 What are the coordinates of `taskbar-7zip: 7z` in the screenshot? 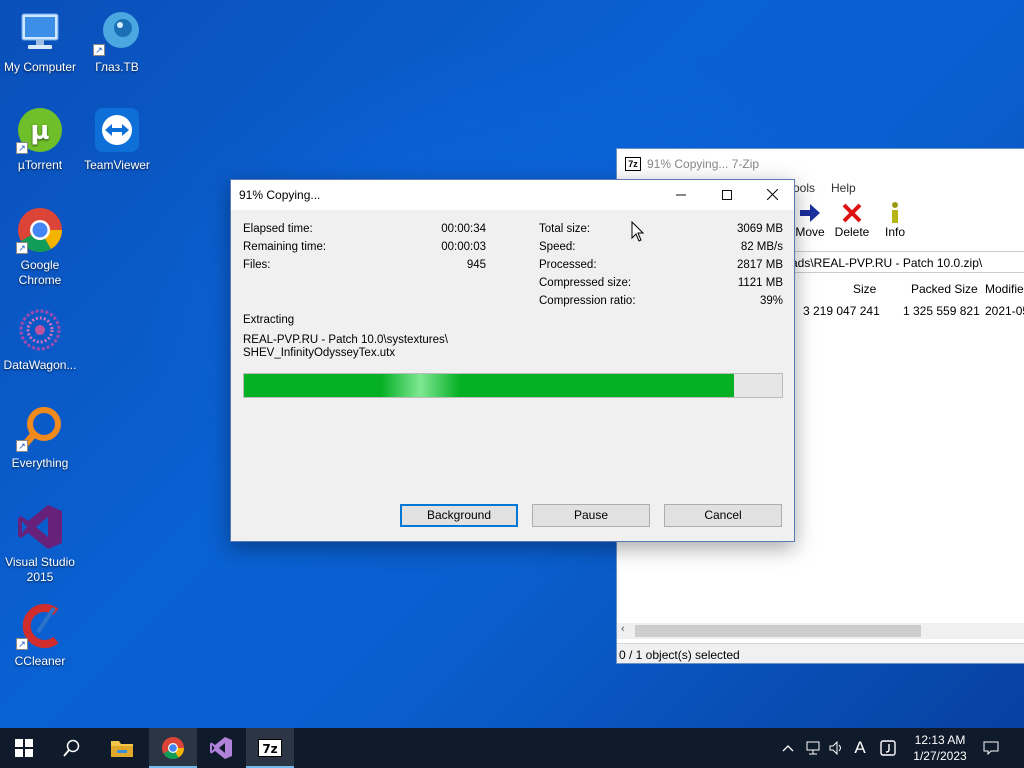 It's located at (270, 748).